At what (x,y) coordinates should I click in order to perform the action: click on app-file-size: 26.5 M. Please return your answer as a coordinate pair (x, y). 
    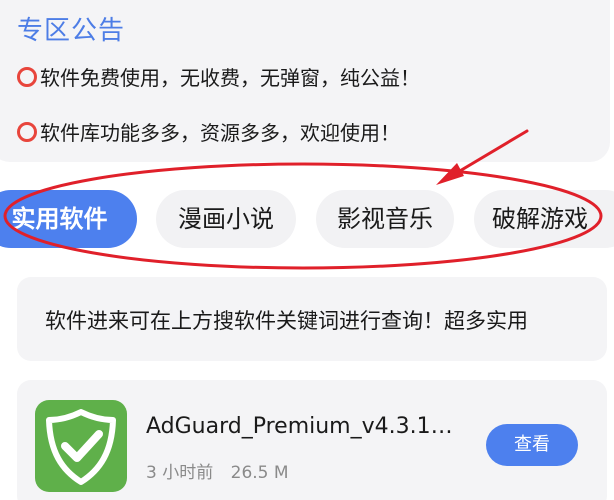
    Looking at the image, I should click on (259, 473).